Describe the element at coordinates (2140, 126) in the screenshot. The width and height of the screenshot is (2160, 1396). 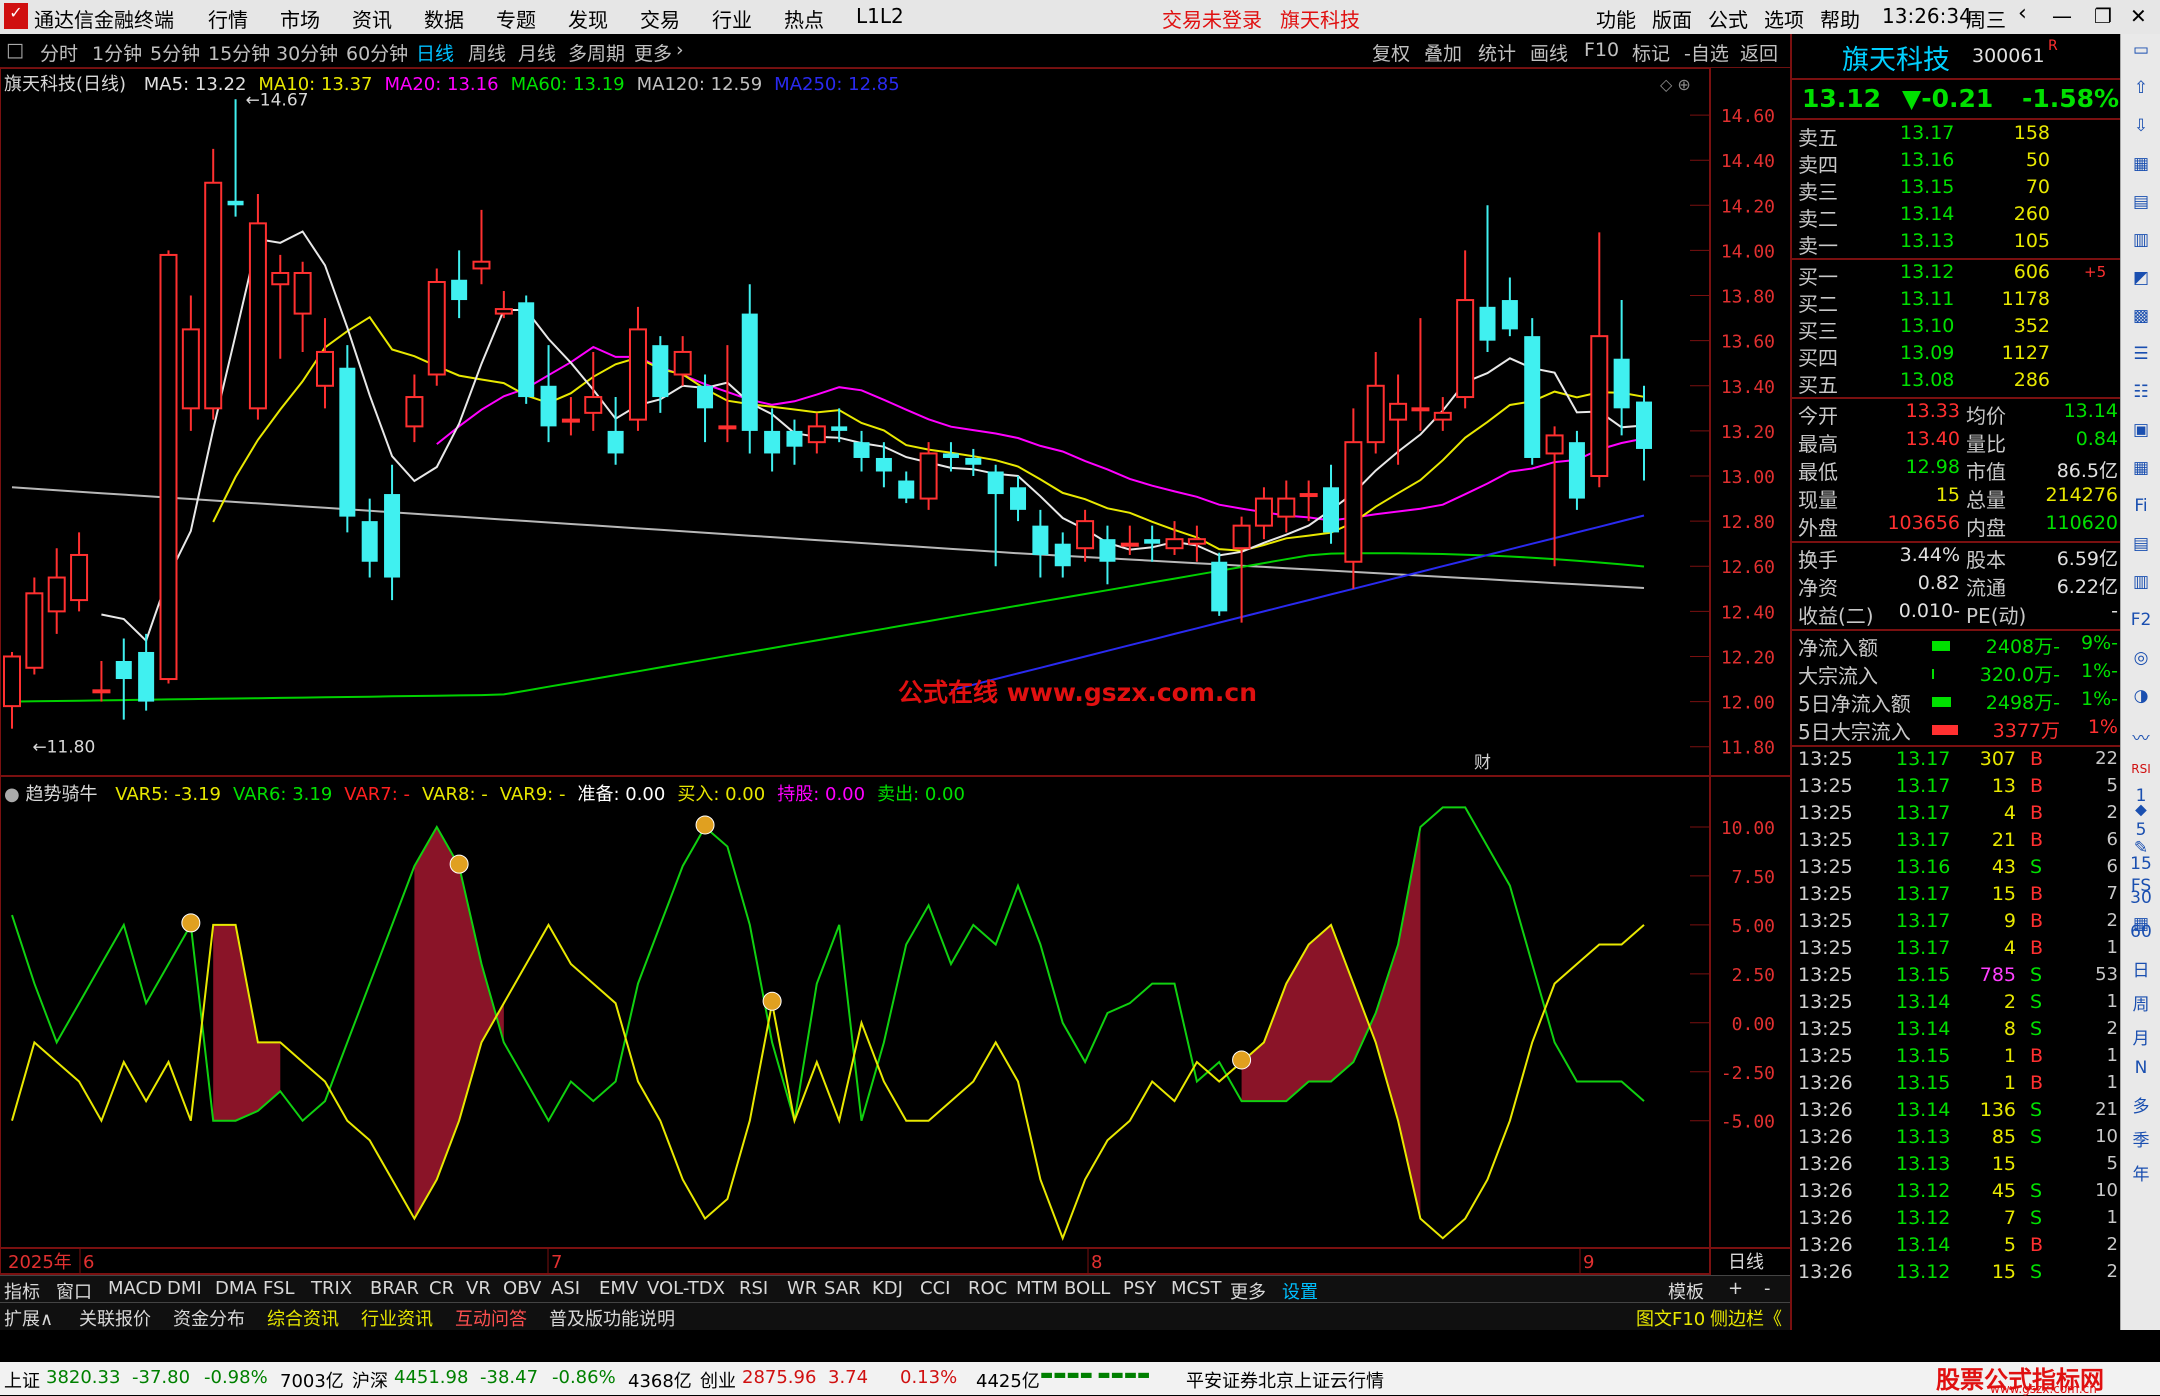
I see `toolbar-icon: ⇩` at that location.